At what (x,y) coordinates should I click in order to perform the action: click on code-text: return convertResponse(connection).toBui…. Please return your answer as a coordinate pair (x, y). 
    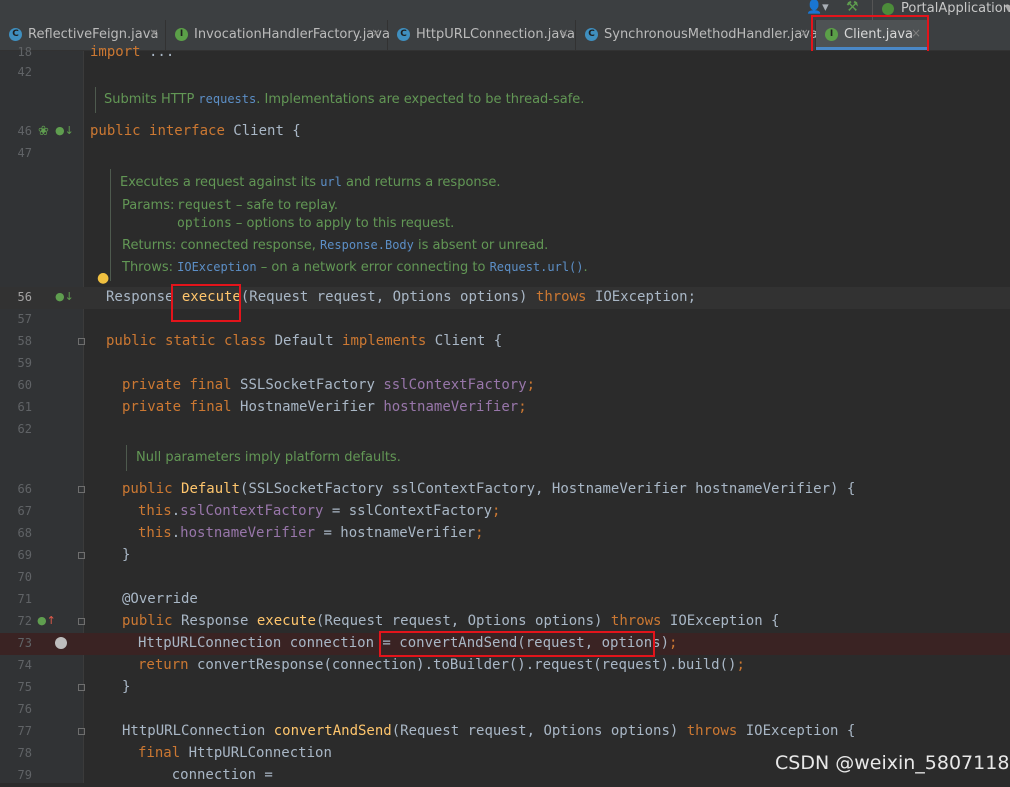
    Looking at the image, I should click on (441, 665).